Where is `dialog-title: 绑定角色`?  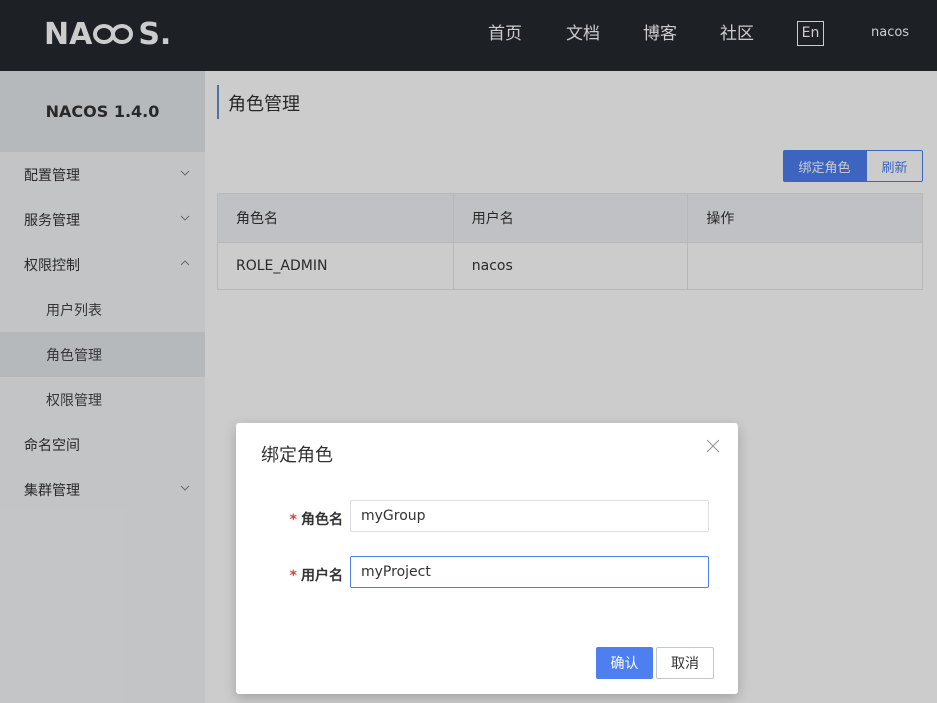
dialog-title: 绑定角色 is located at coordinates (297, 455).